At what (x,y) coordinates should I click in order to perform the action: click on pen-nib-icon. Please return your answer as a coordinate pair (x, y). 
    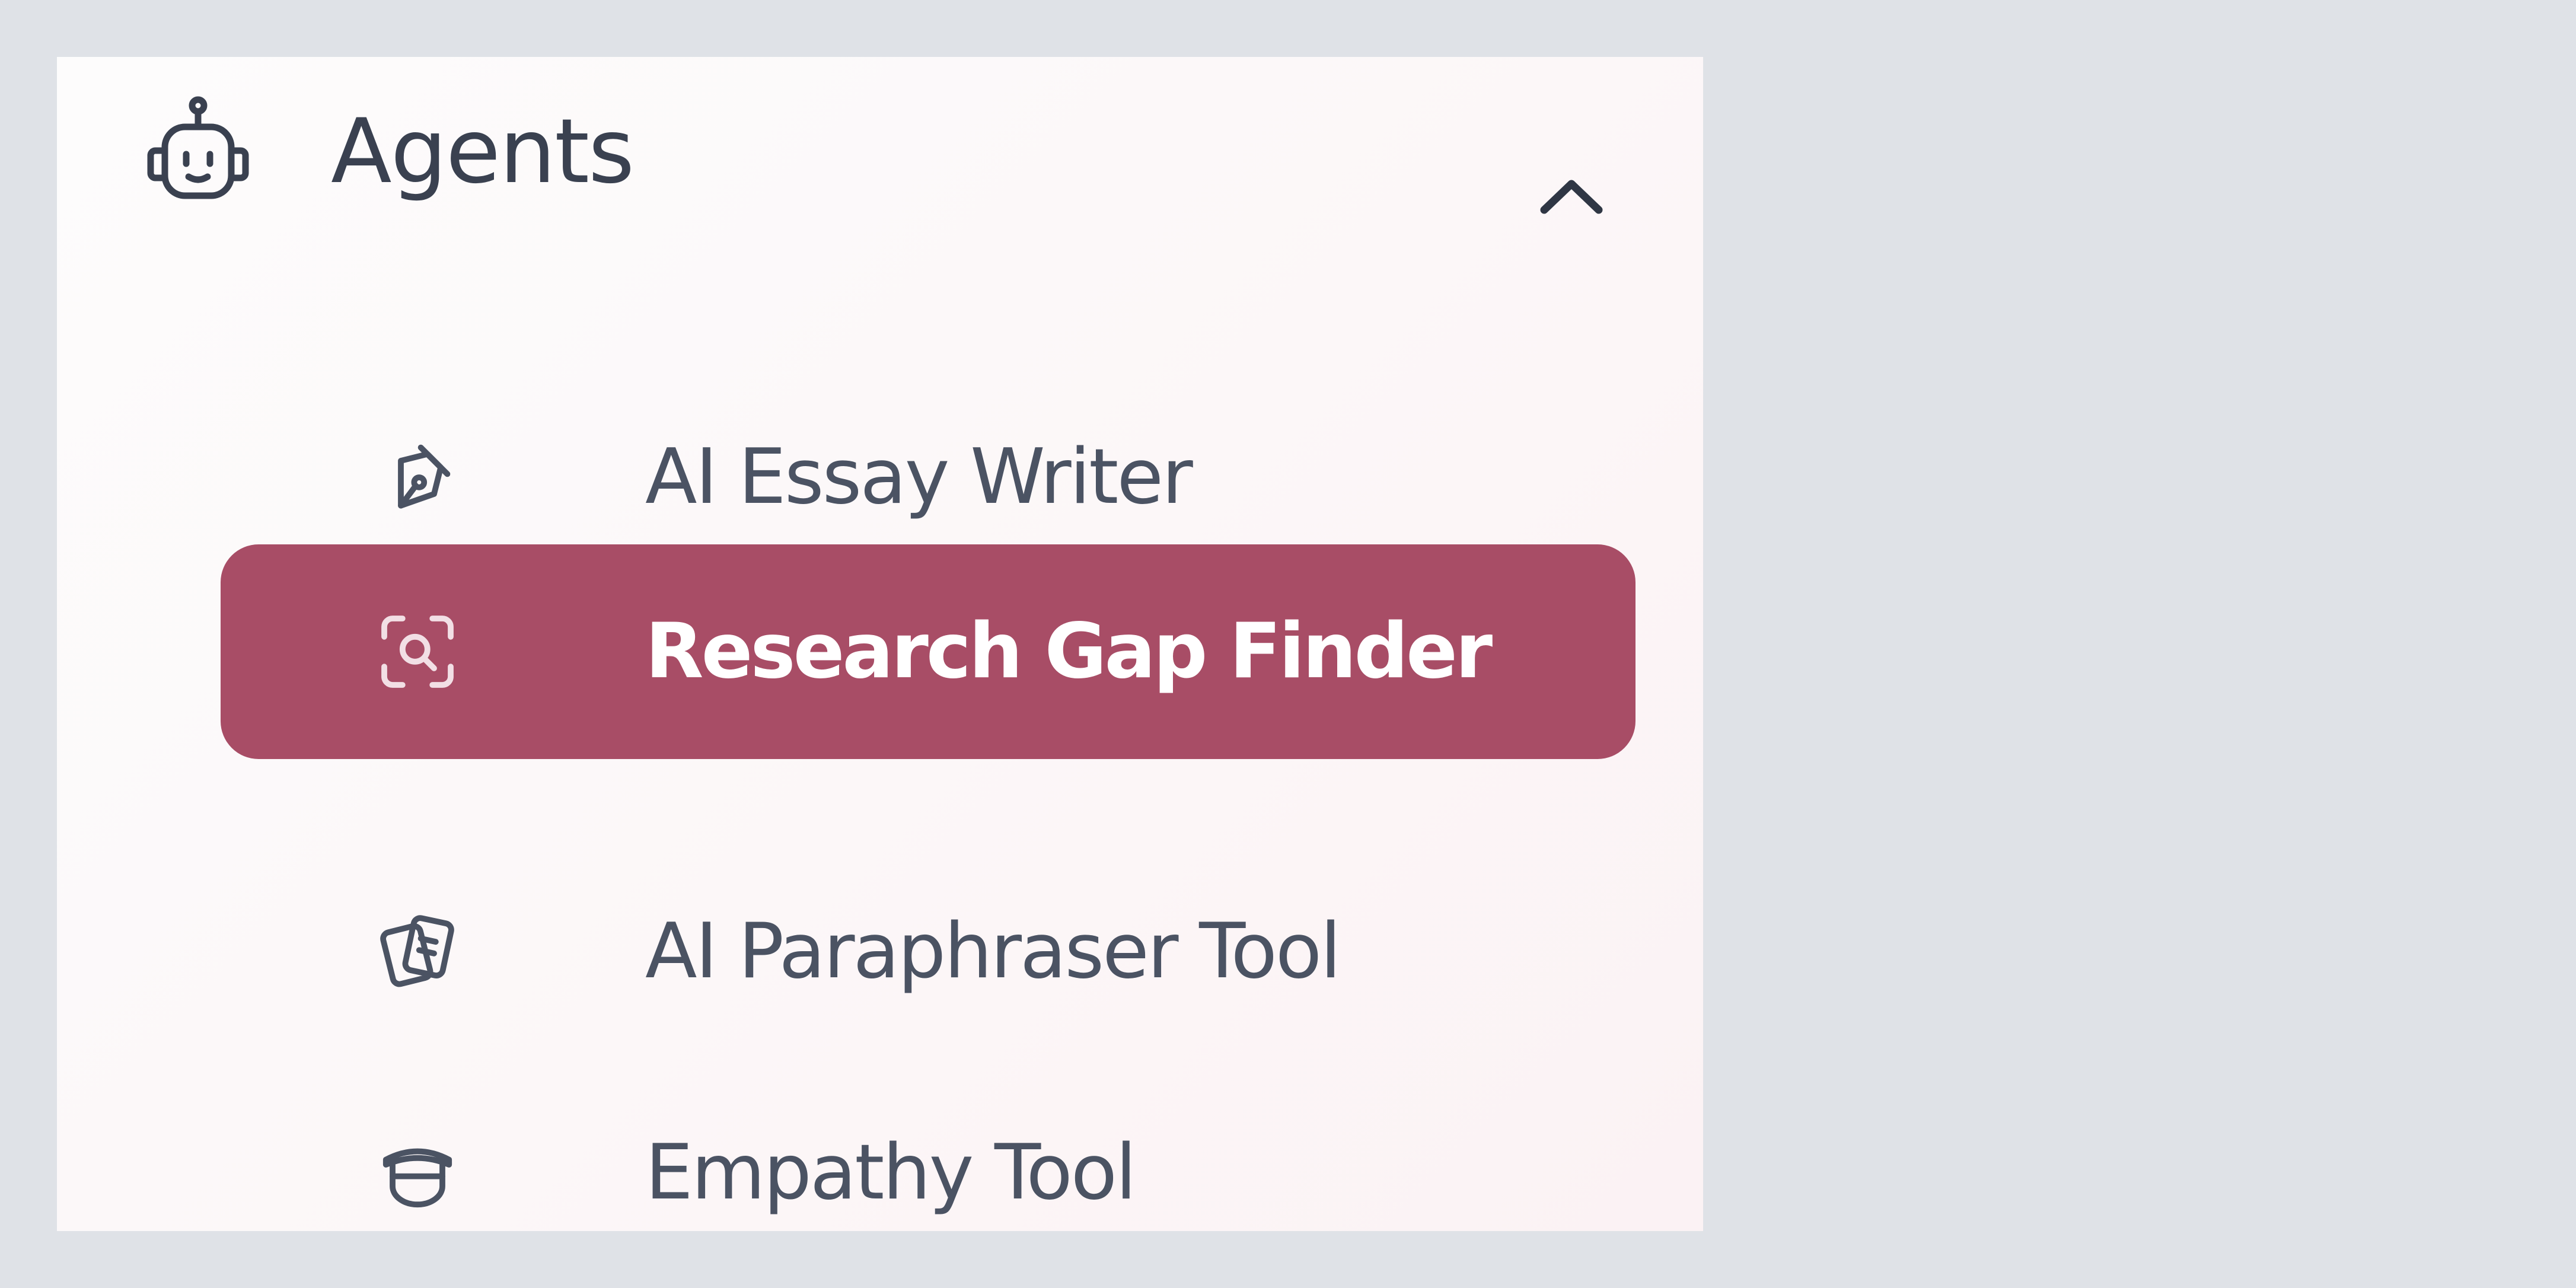
    Looking at the image, I should click on (417, 477).